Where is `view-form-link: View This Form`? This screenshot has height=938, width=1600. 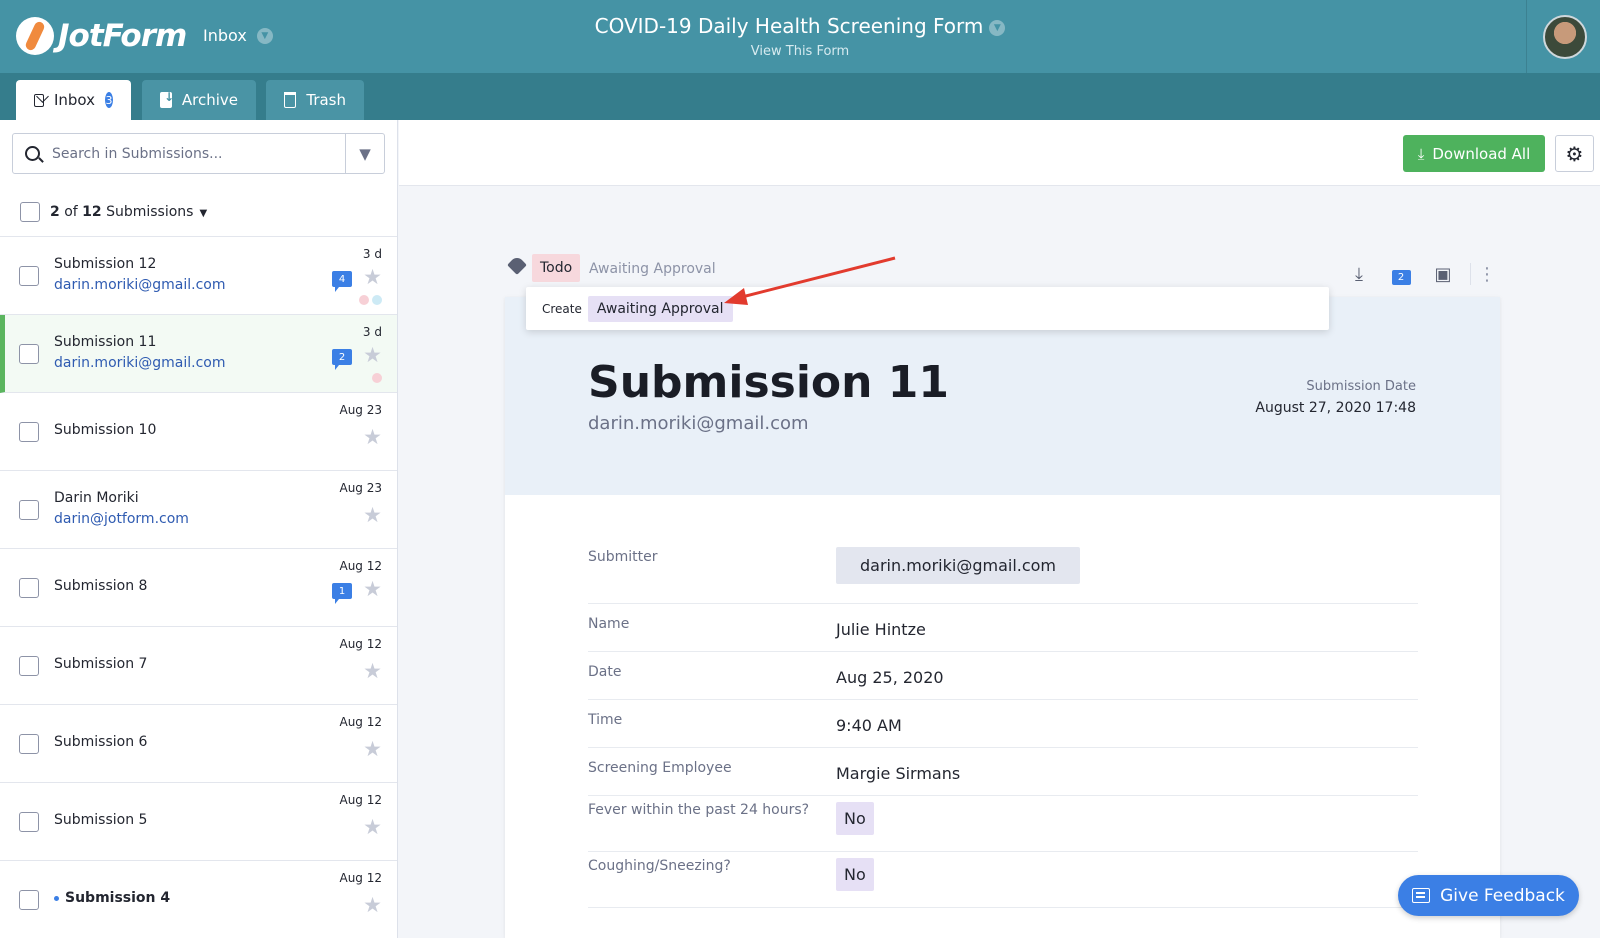 view-form-link: View This Form is located at coordinates (800, 51).